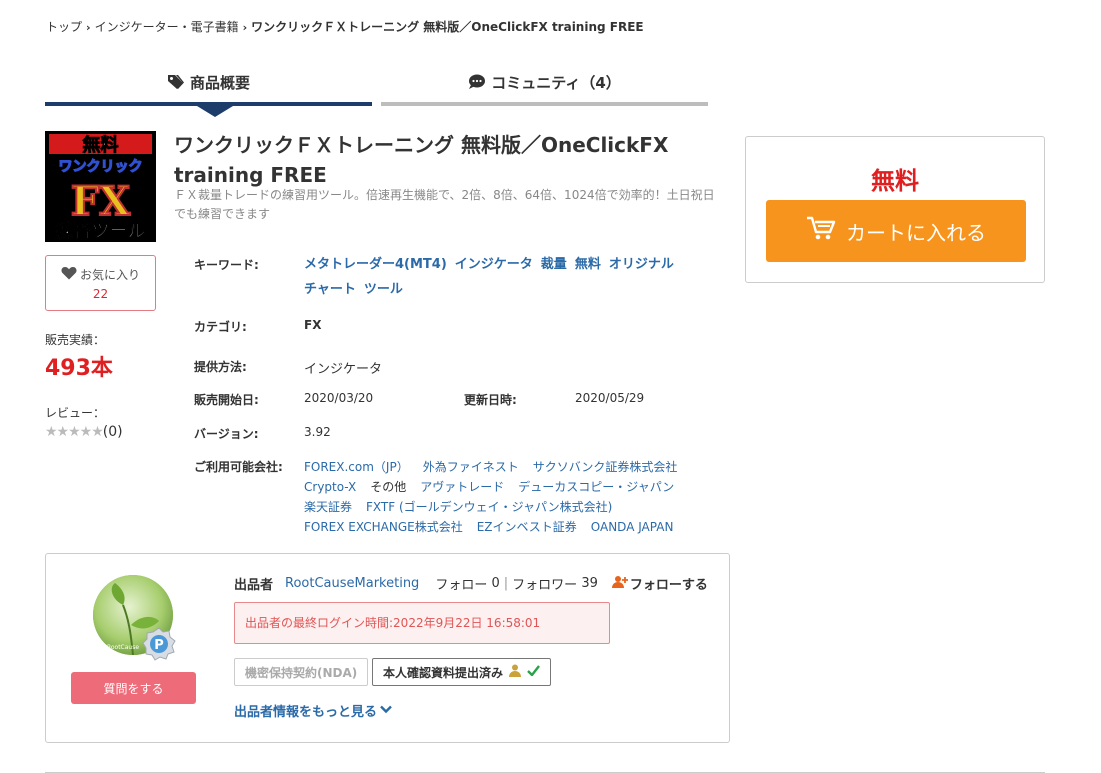 This screenshot has height=773, width=1101. Describe the element at coordinates (69, 274) in the screenshot. I see `heart-icon` at that location.